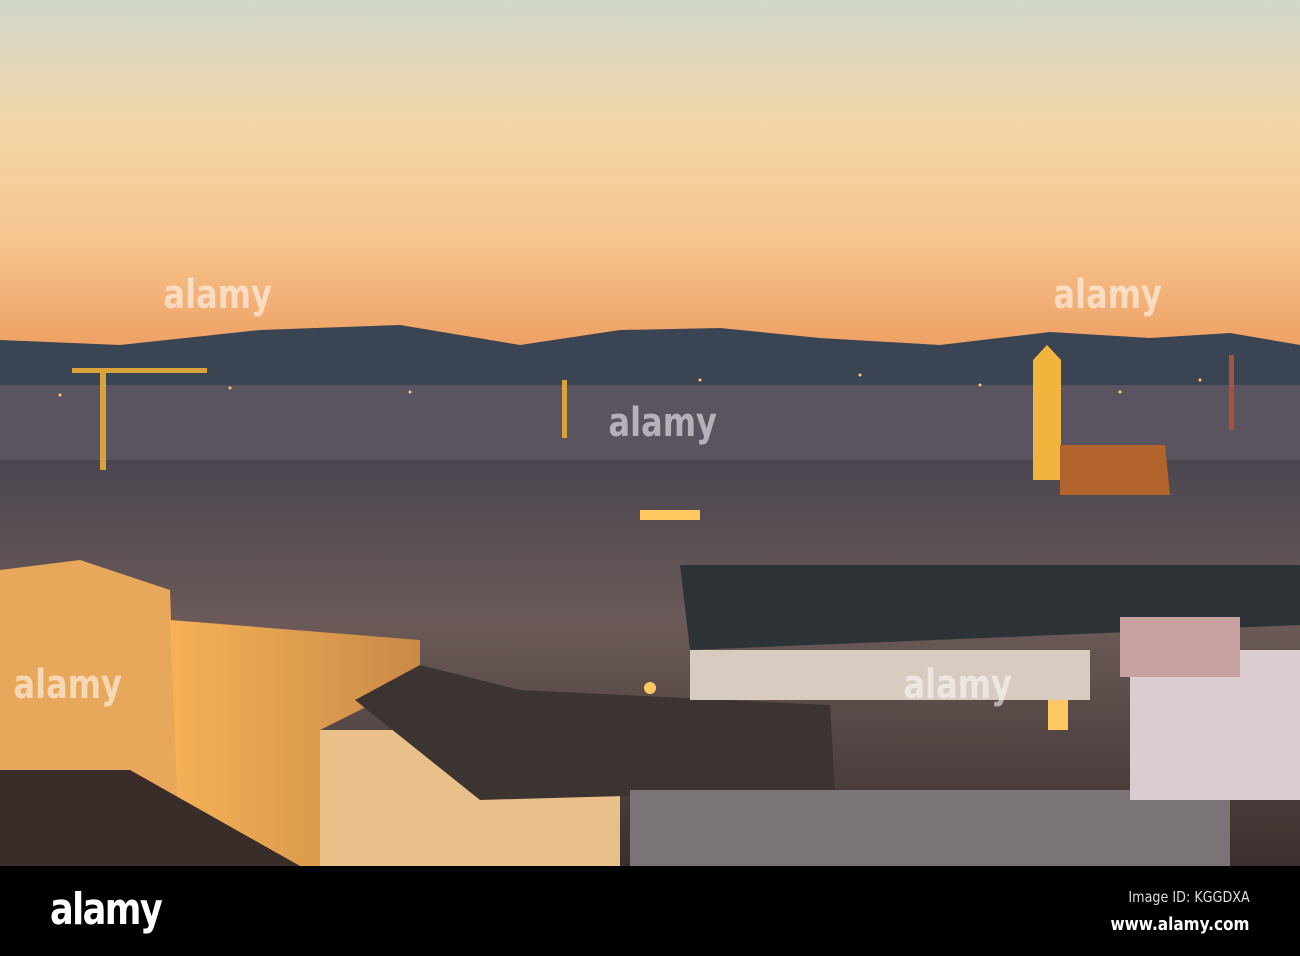  I want to click on alamy-logo: alamy, so click(106, 909).